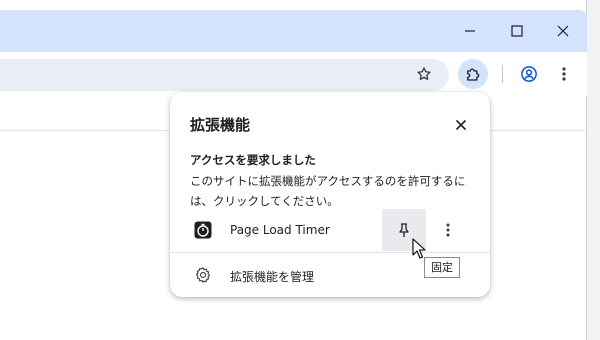  I want to click on star-icon, so click(424, 73).